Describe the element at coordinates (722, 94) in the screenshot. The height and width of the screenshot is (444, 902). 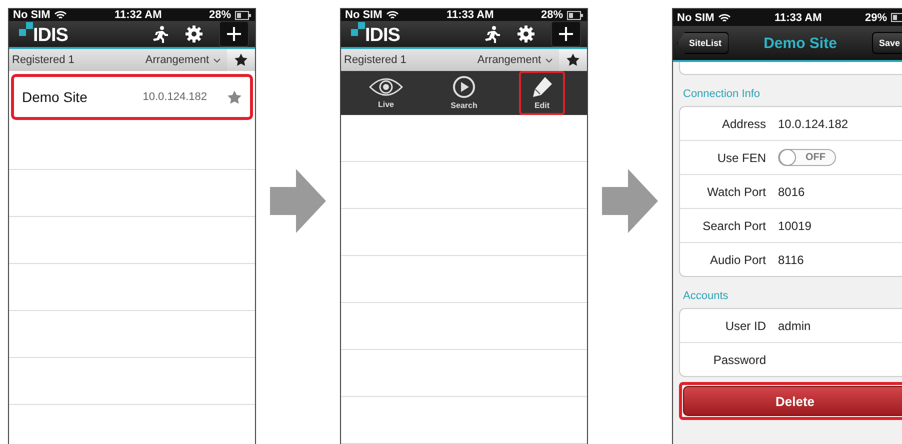
I see `section-header: Connection Info` at that location.